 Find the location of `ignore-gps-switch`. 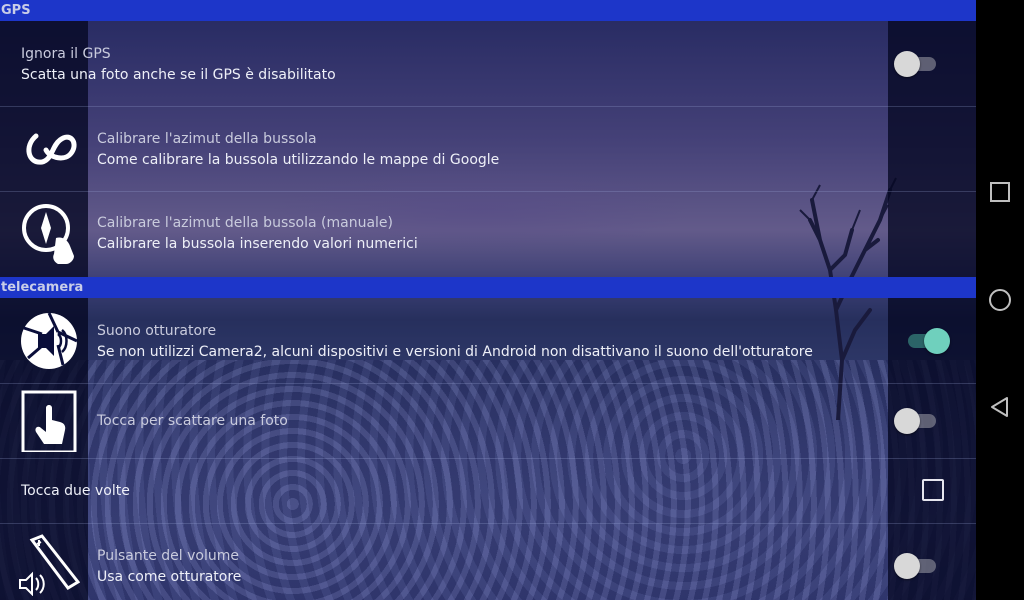

ignore-gps-switch is located at coordinates (918, 64).